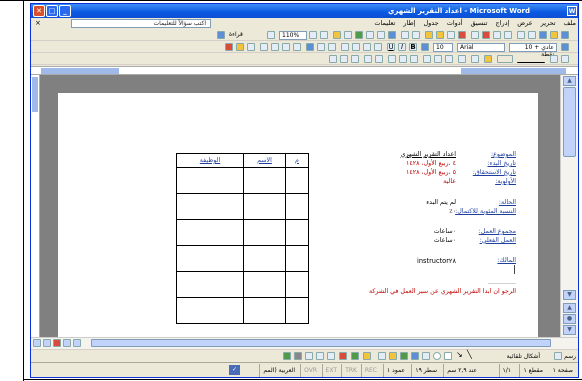 This screenshot has height=381, width=582. Describe the element at coordinates (572, 11) in the screenshot. I see `word-app-icon: W` at that location.